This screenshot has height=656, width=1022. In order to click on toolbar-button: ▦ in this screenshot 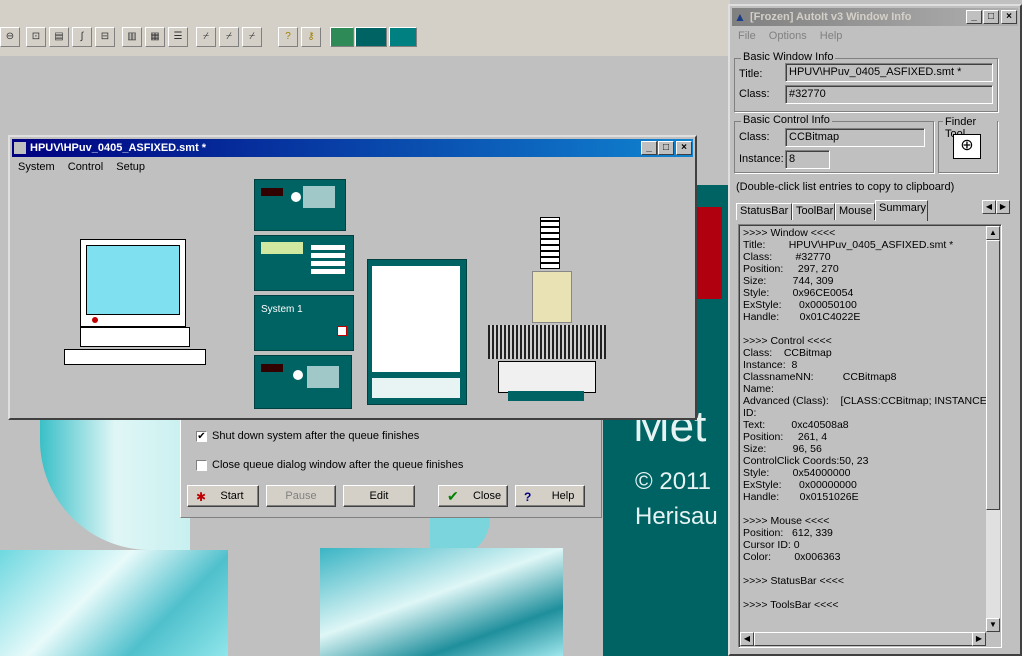, I will do `click(155, 37)`.